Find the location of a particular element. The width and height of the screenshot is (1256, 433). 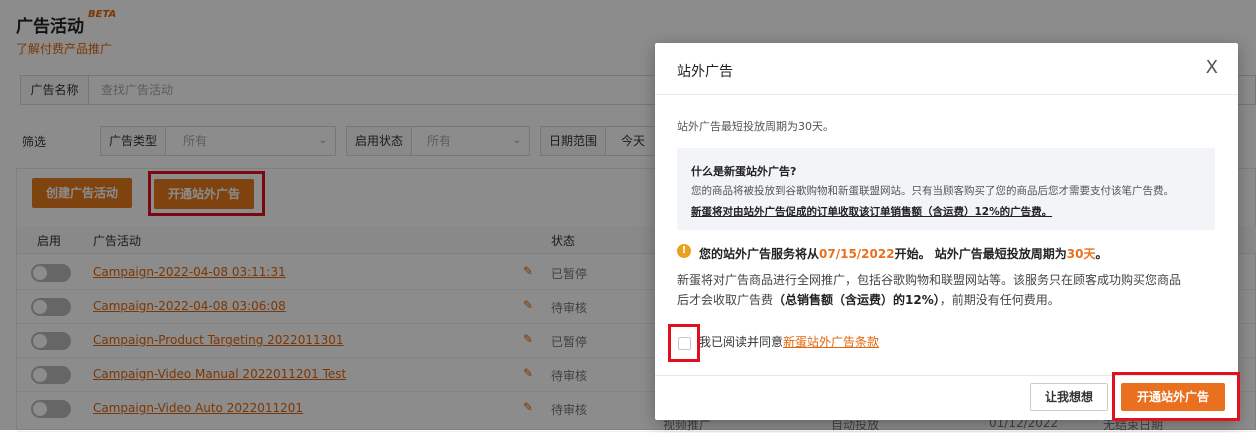

notice-date: 07/15/2022 is located at coordinates (857, 254).